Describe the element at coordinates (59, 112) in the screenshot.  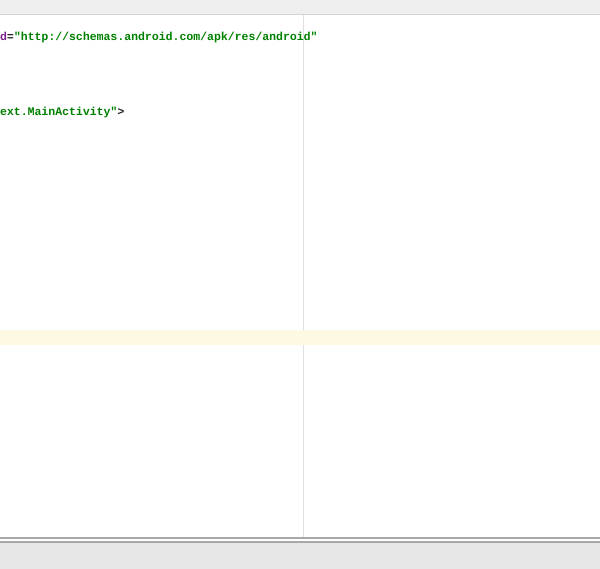
I see `string-literal: ext.MainActivity"` at that location.